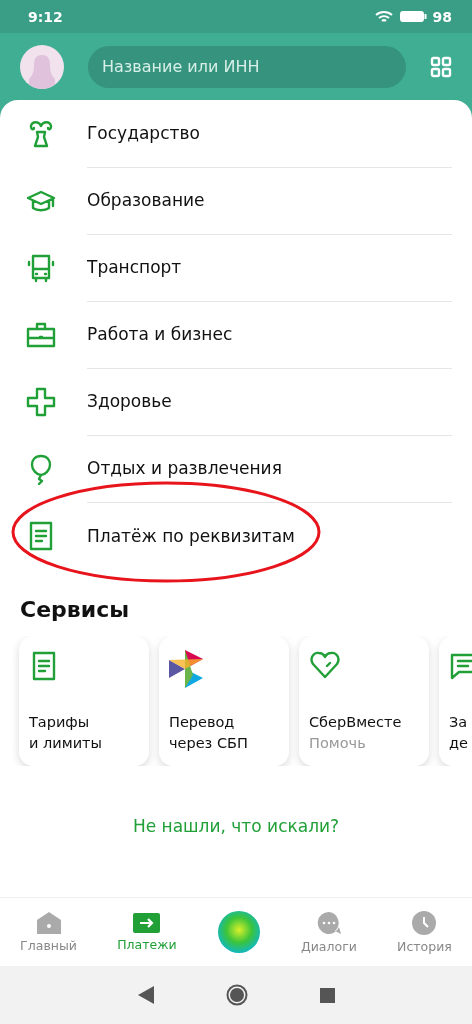 This screenshot has width=472, height=1024. What do you see at coordinates (328, 922) in the screenshot?
I see `chat-bubble-icon` at bounding box center [328, 922].